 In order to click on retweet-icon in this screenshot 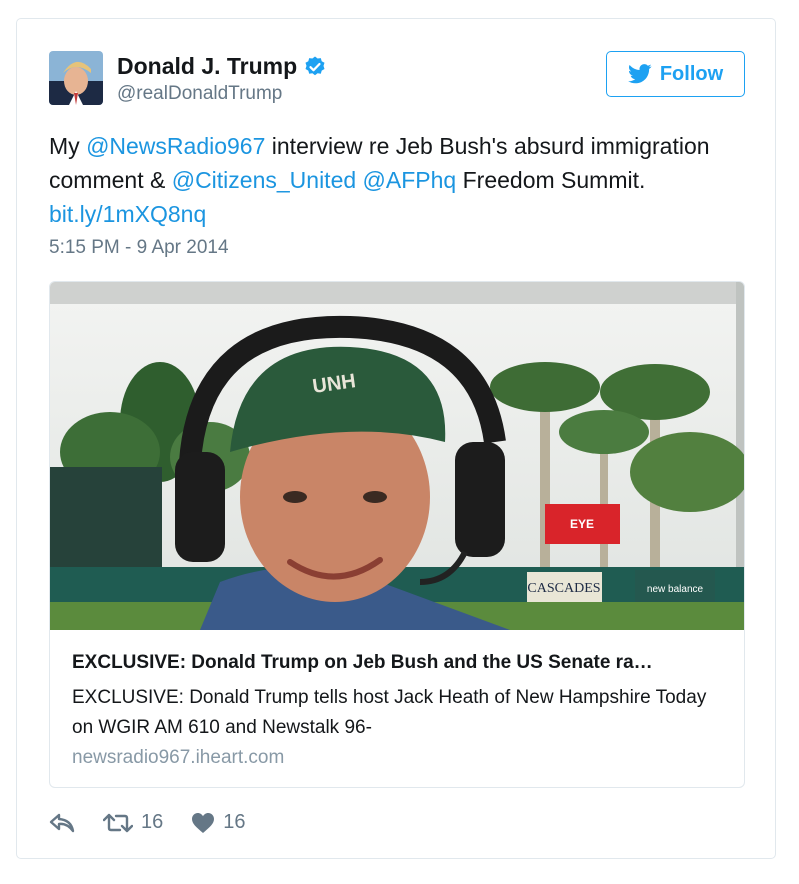, I will do `click(118, 822)`.